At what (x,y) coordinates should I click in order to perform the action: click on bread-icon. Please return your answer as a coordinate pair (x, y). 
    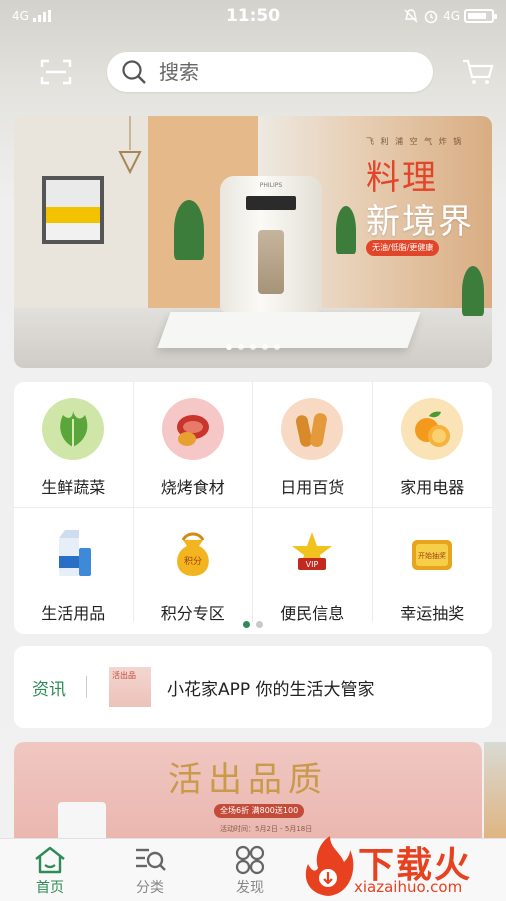
    Looking at the image, I should click on (312, 429).